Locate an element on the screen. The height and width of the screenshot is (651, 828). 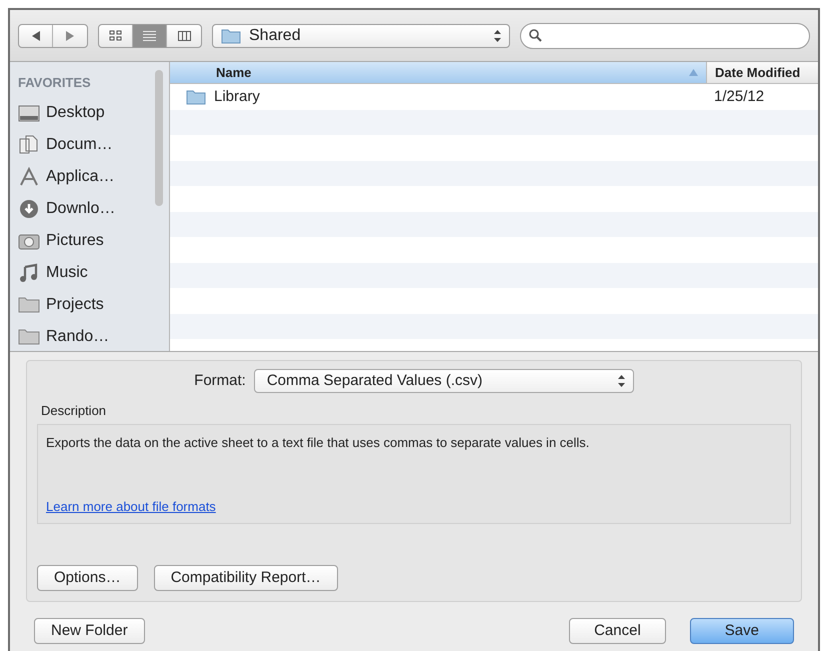
cancel-button: Cancel is located at coordinates (617, 631).